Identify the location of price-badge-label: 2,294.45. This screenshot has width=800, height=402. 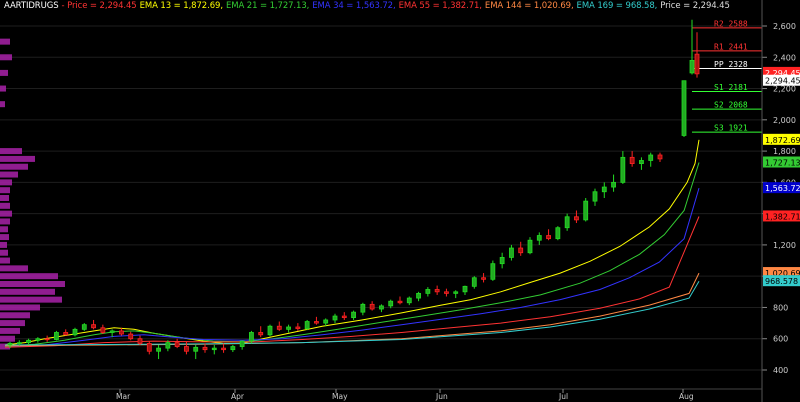
(782, 81).